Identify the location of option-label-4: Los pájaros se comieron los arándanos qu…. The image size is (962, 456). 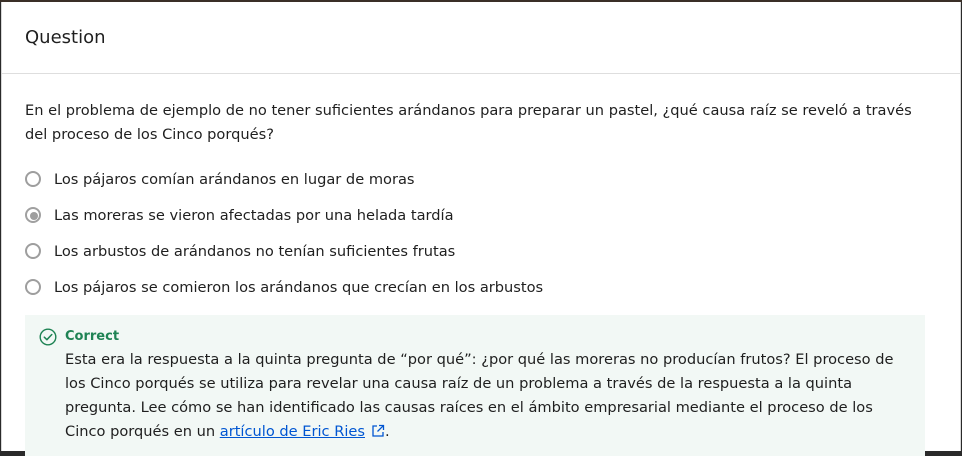
(299, 287).